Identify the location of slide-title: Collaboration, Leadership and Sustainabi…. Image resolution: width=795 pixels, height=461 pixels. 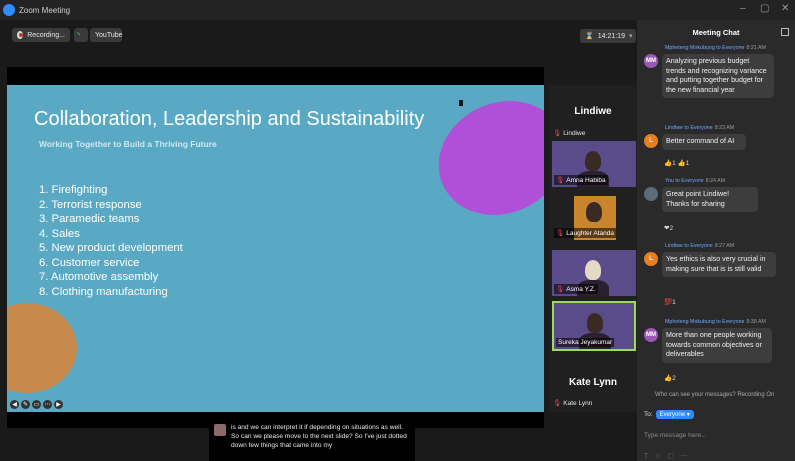
(229, 119).